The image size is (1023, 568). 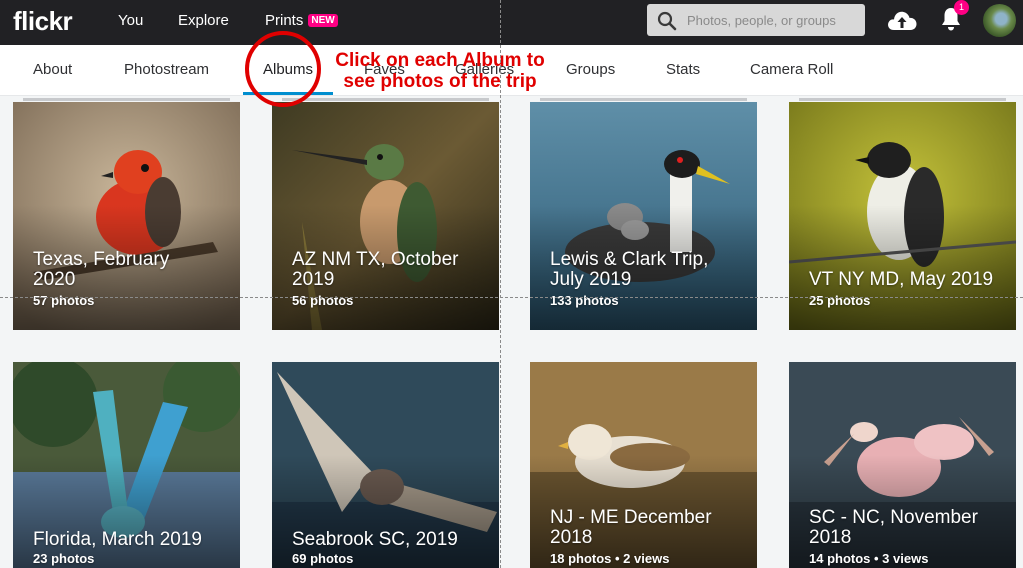 I want to click on album-card-seabrook-sc-2019: Seabrook SC, 2019 69 photos, so click(x=385, y=465).